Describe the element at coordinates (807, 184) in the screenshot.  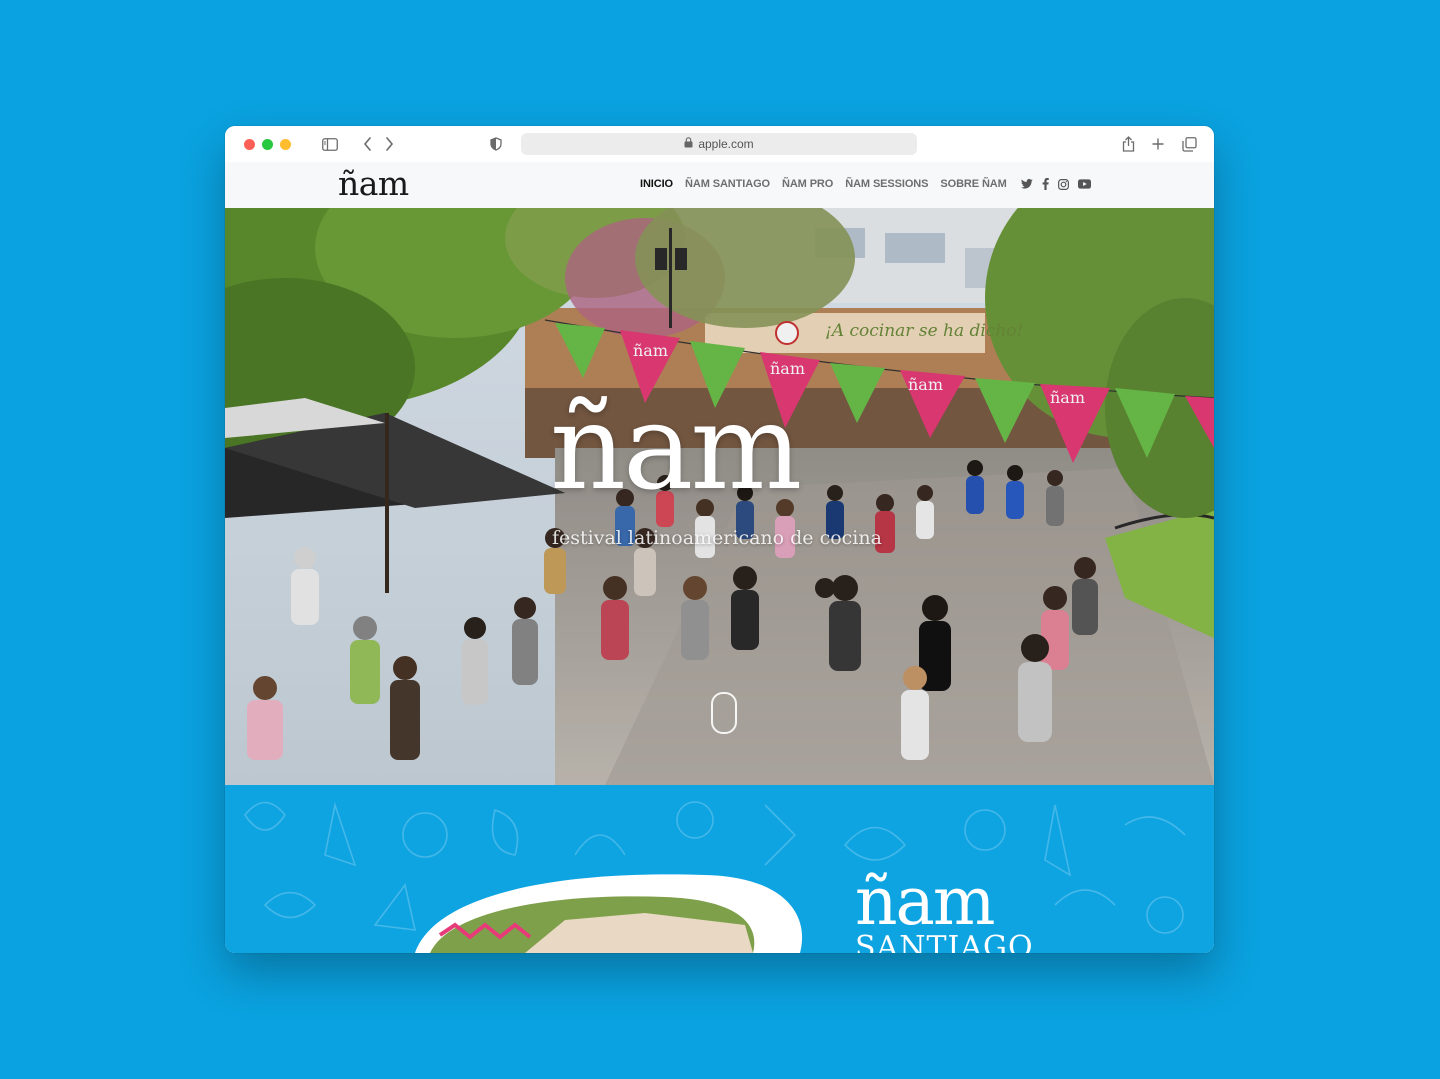
I see `nav-item-nam-pro: ÑAM PRO` at that location.